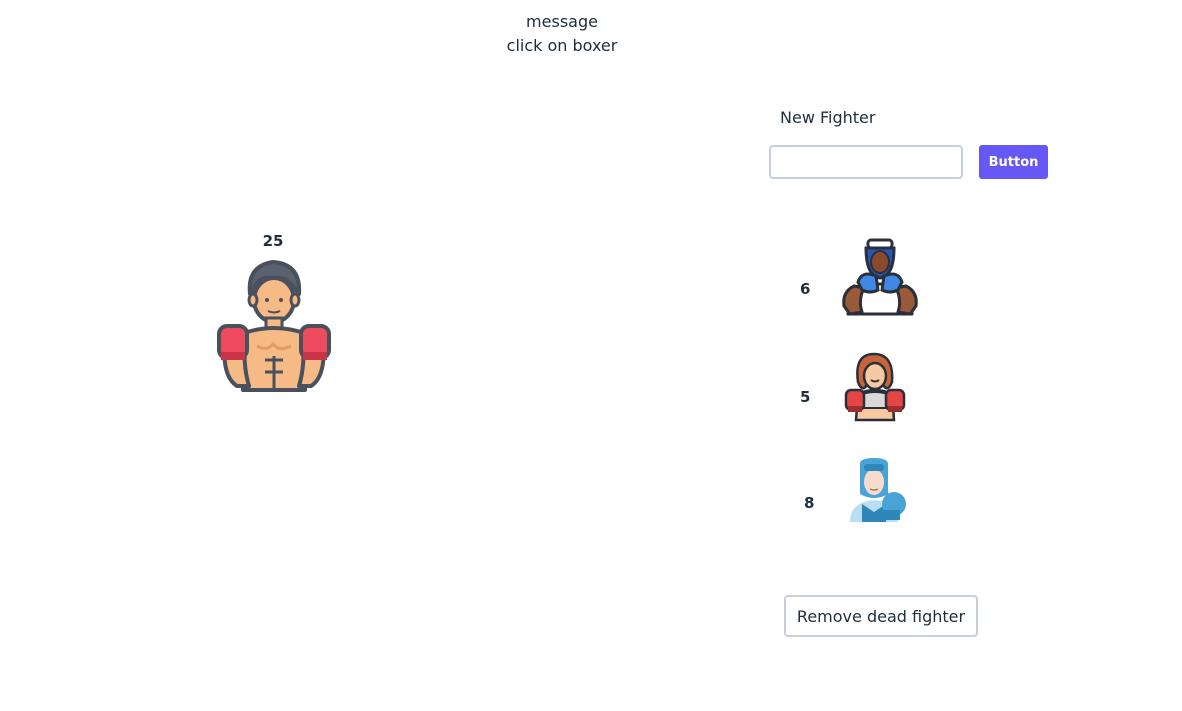  What do you see at coordinates (880, 276) in the screenshot?
I see `boxer-blue-headgear-icon` at bounding box center [880, 276].